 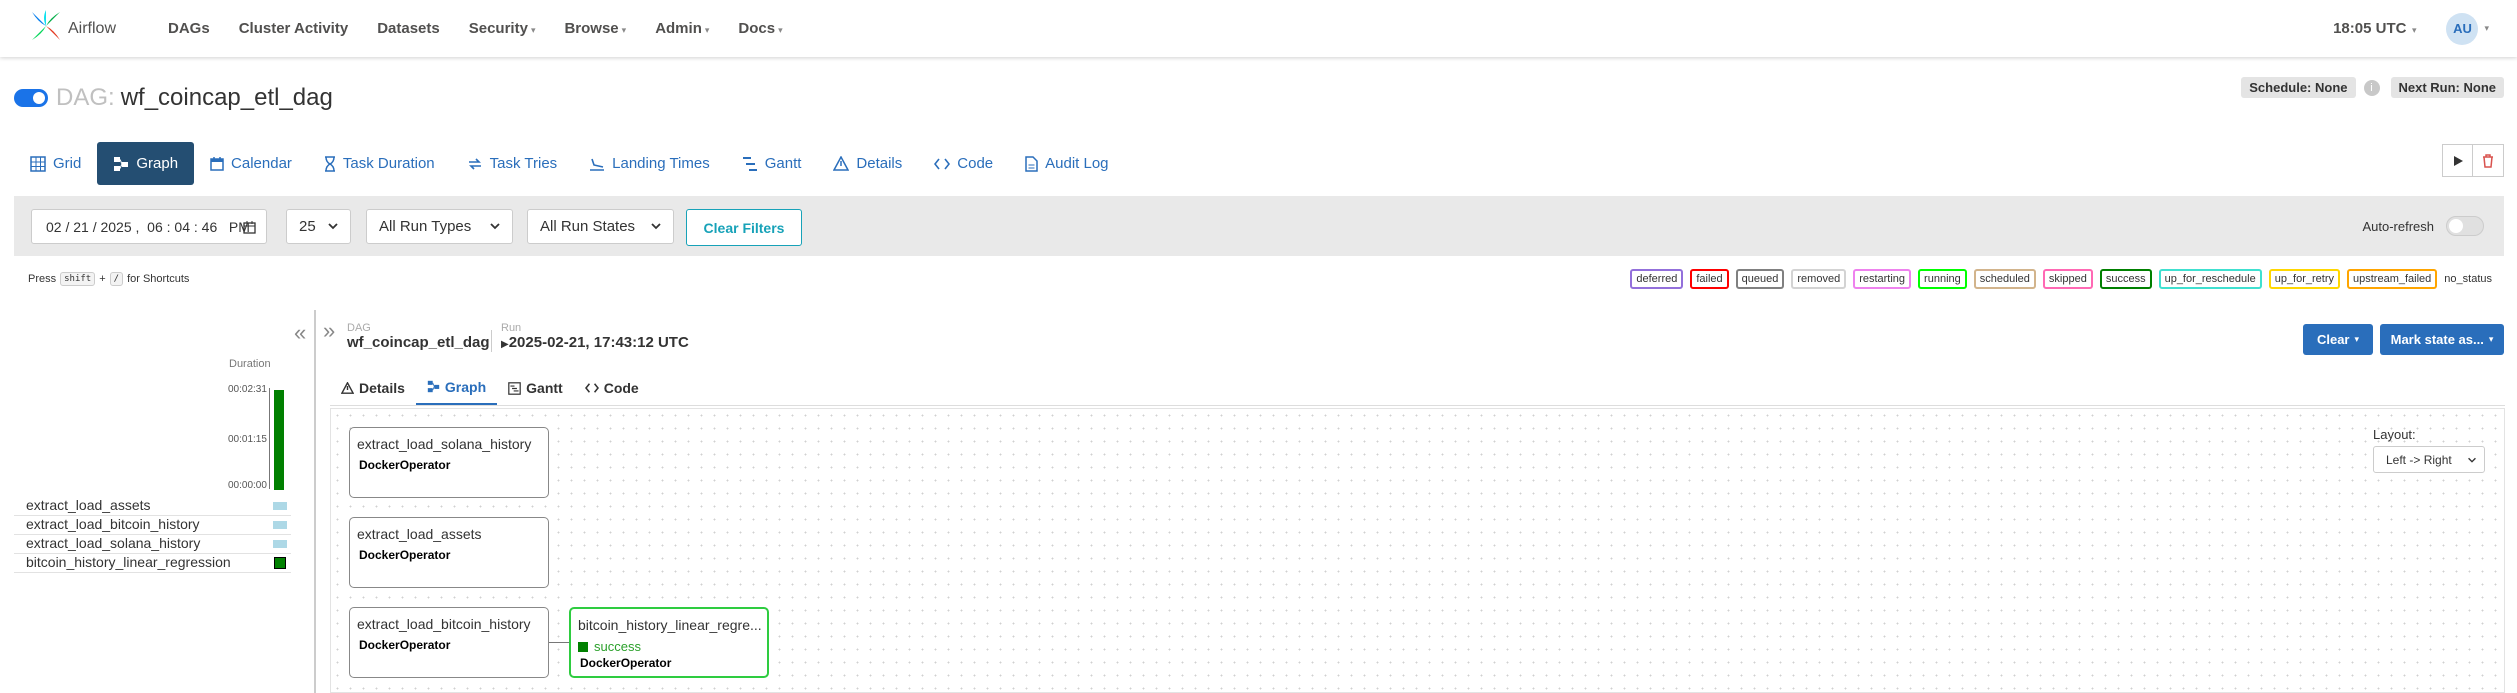 What do you see at coordinates (373, 388) in the screenshot?
I see `detail-tab-details: Details` at bounding box center [373, 388].